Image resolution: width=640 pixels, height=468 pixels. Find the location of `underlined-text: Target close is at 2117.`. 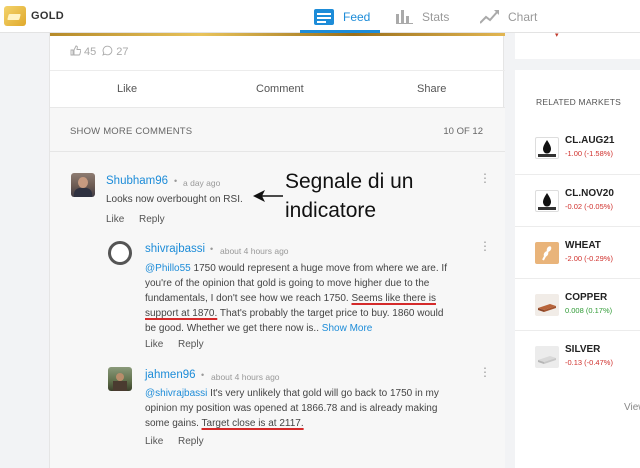

underlined-text: Target close is at 2117. is located at coordinates (252, 423).